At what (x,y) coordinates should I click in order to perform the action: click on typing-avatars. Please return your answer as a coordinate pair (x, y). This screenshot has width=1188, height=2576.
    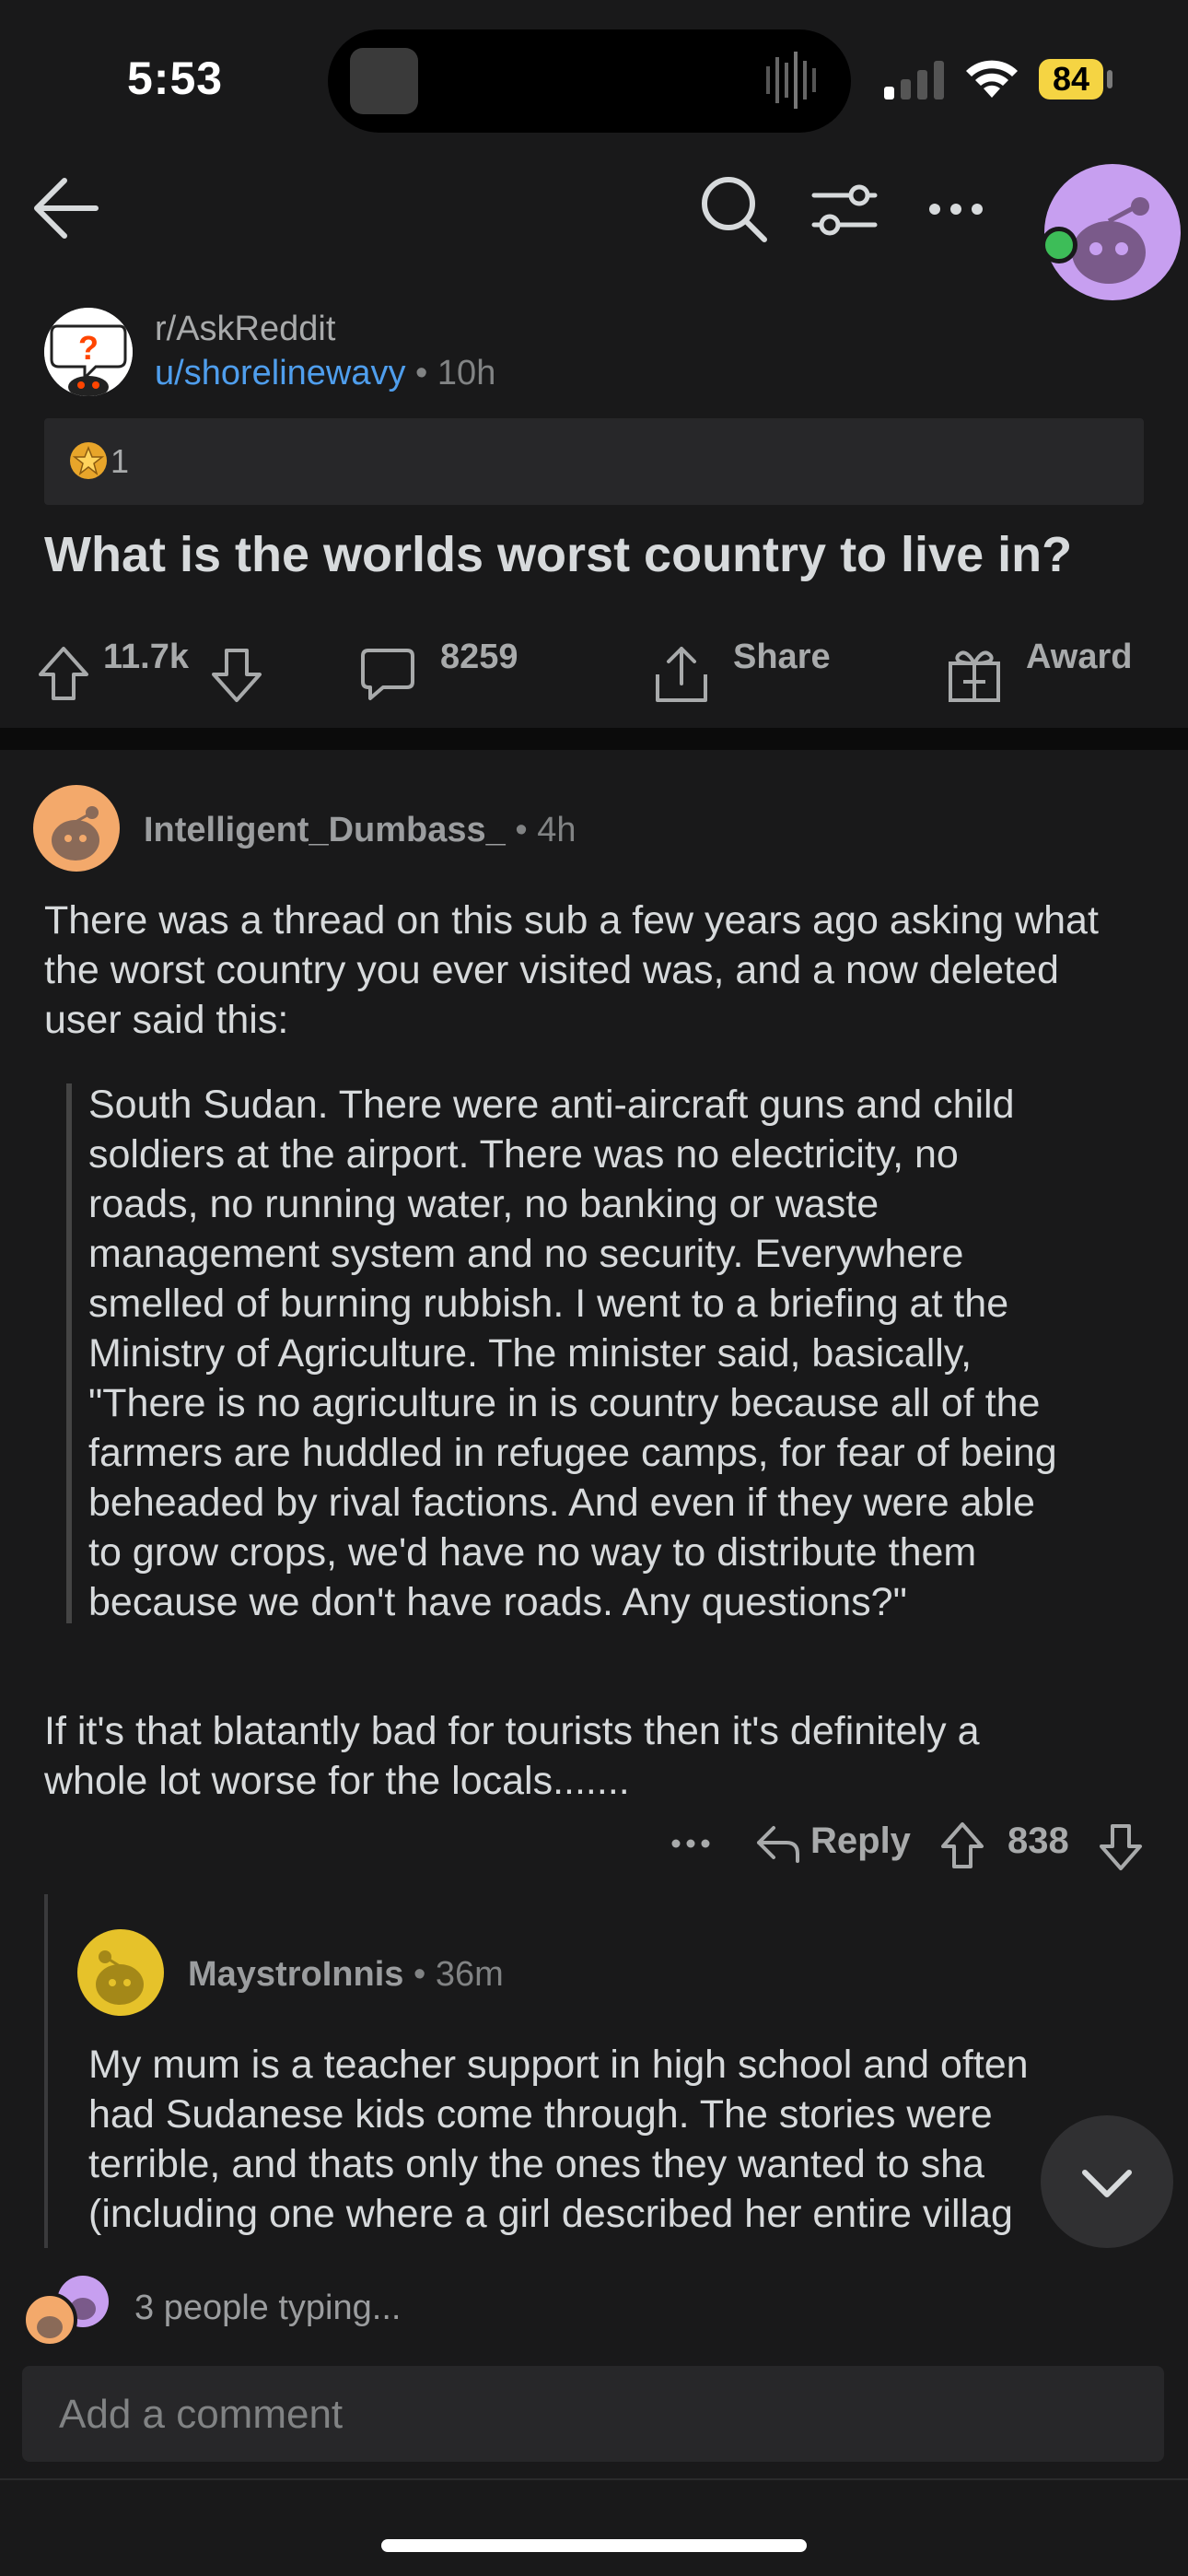
    Looking at the image, I should click on (68, 2311).